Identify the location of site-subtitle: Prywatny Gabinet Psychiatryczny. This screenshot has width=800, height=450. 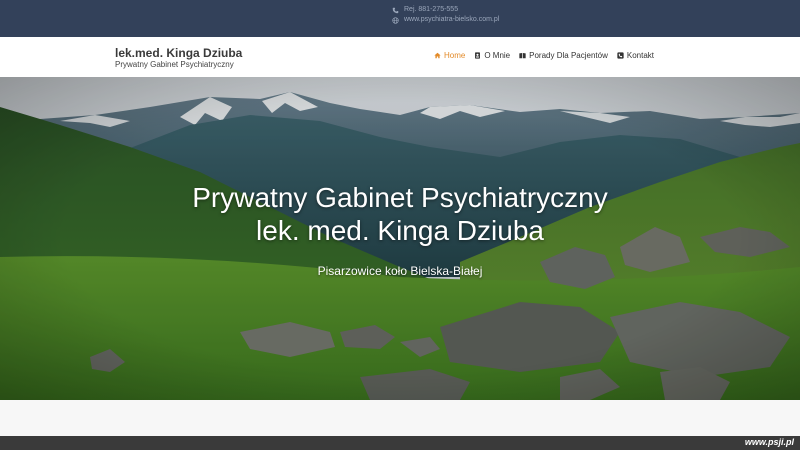
(174, 64).